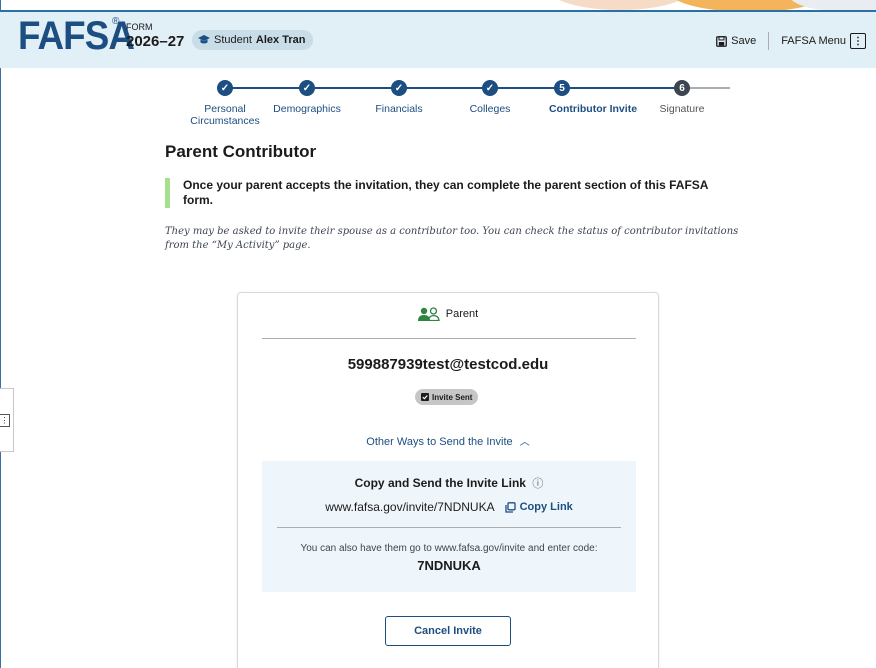 This screenshot has height=668, width=876. I want to click on invite-code: 7NDNUKA, so click(449, 565).